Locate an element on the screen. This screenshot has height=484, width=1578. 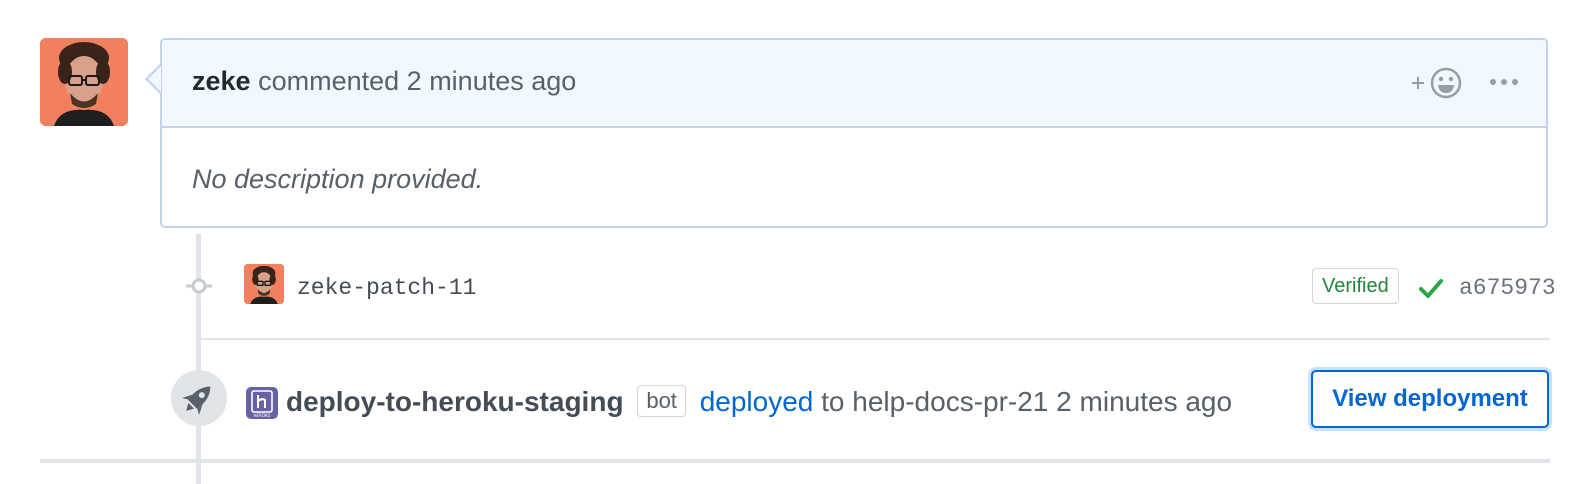
timeline-line is located at coordinates (198, 359).